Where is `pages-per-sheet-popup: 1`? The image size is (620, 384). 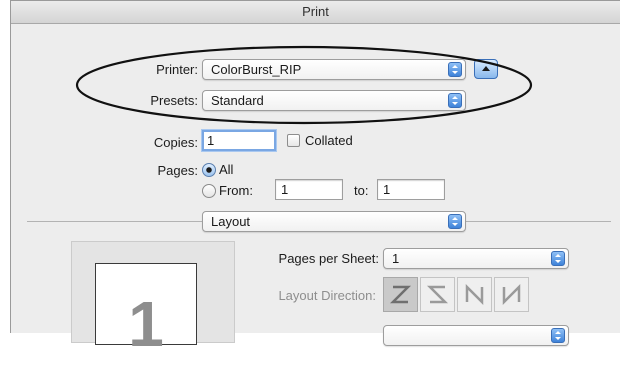 pages-per-sheet-popup: 1 is located at coordinates (476, 258).